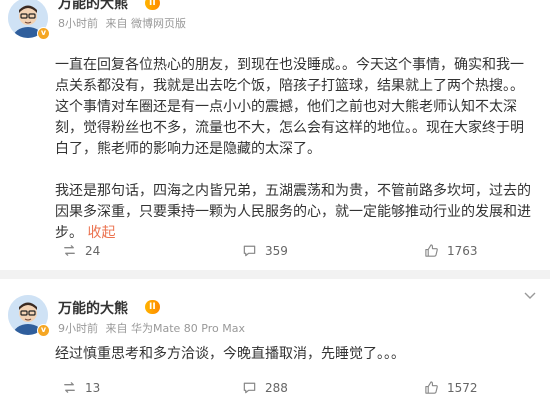  Describe the element at coordinates (230, 354) in the screenshot. I see `post-paragraph: 经过慎重思考和多方洽谈，今晚直播取消，先睡觉了。。。` at that location.